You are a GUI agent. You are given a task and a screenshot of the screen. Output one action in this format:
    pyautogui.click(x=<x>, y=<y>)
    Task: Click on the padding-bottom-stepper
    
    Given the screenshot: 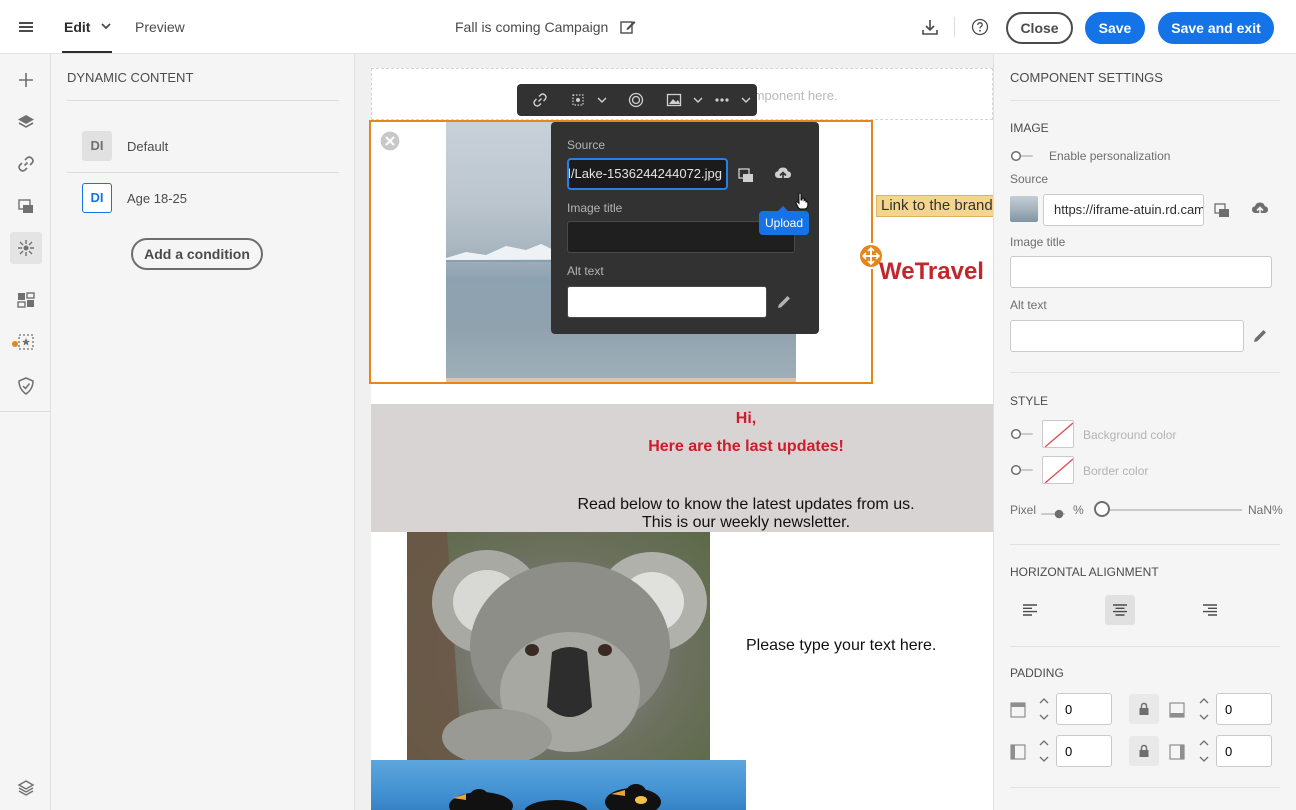 What is the action you would take?
    pyautogui.click(x=1204, y=709)
    